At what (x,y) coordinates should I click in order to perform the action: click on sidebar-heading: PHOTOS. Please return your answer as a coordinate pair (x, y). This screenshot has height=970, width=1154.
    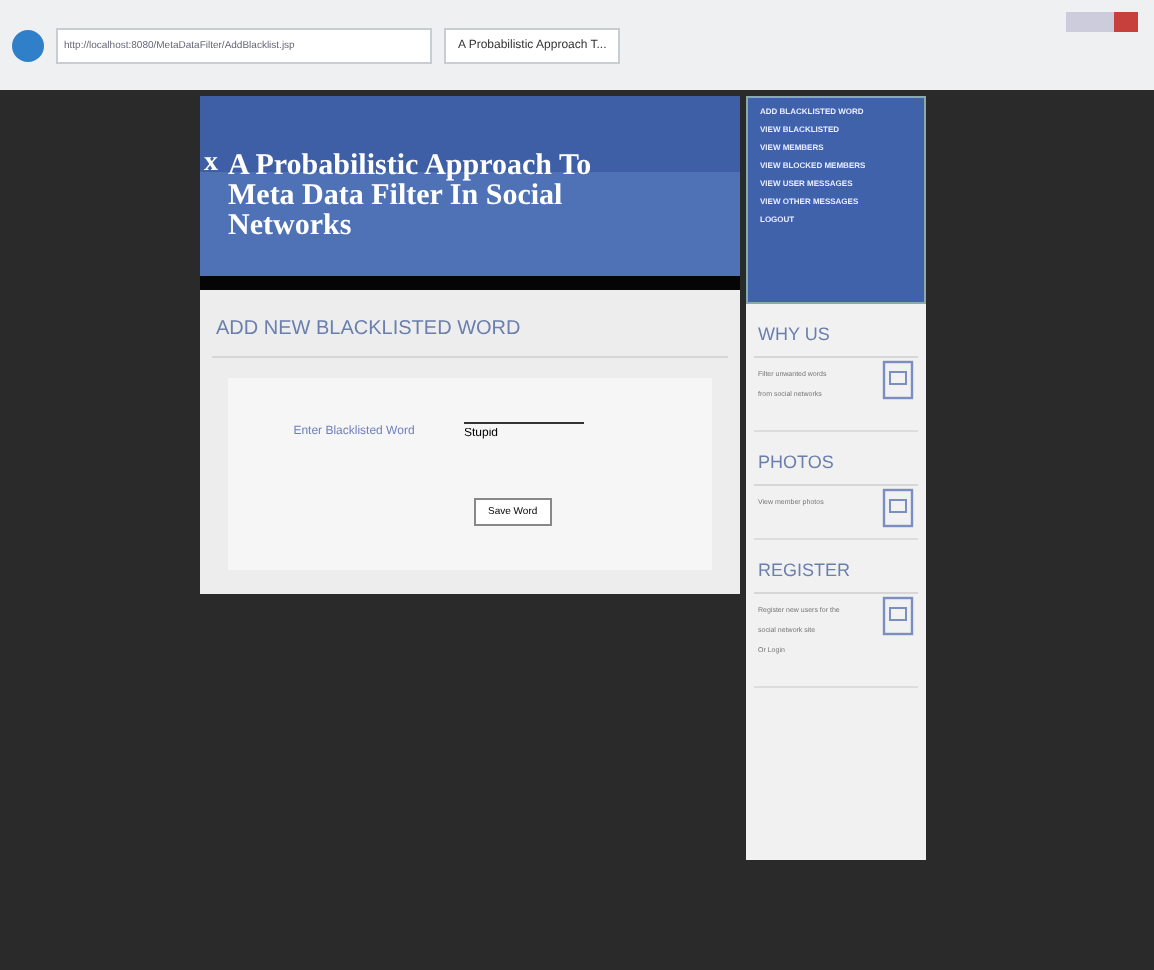
    Looking at the image, I should click on (836, 463).